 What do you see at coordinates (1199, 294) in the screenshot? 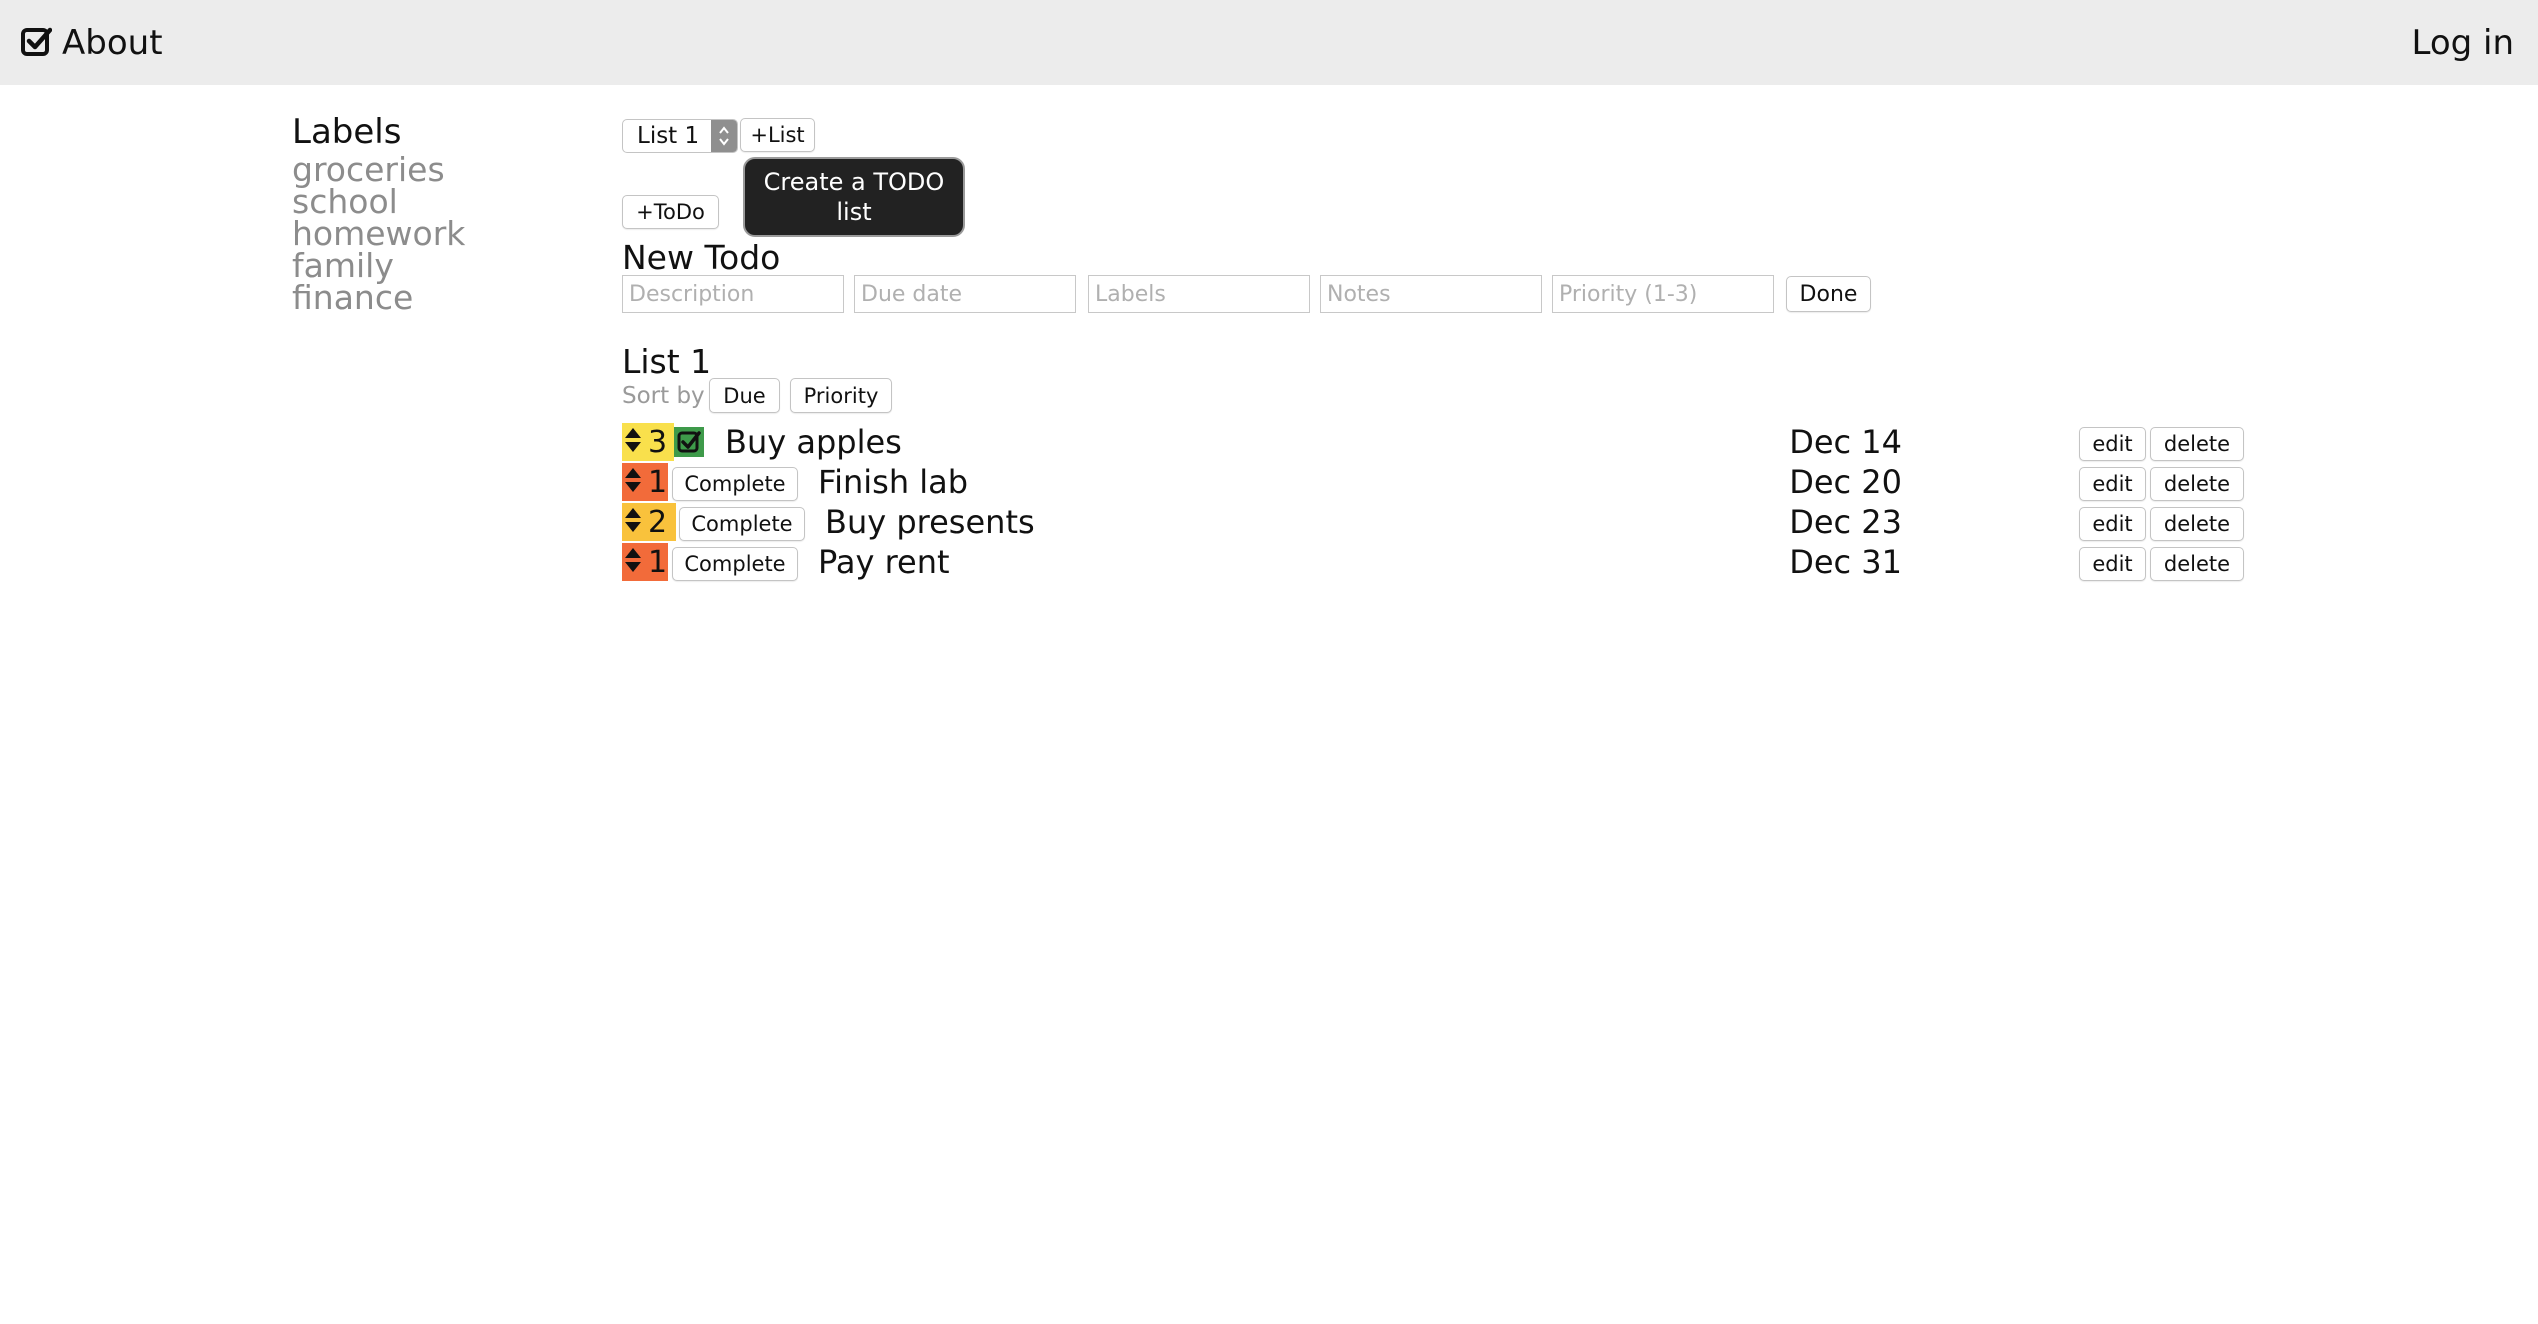
I see `labels-input` at bounding box center [1199, 294].